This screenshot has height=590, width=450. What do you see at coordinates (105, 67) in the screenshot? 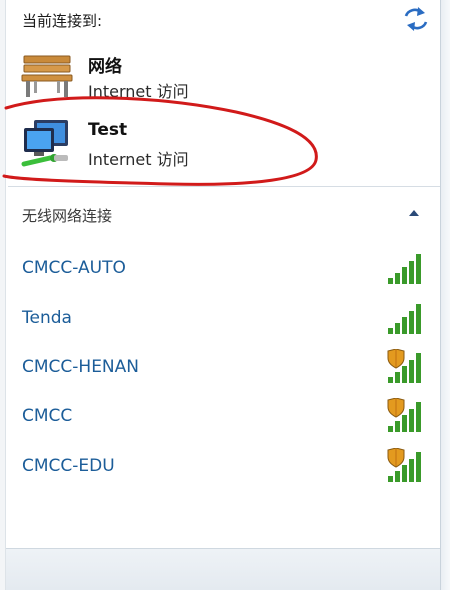
I see `connection-name: 网络` at bounding box center [105, 67].